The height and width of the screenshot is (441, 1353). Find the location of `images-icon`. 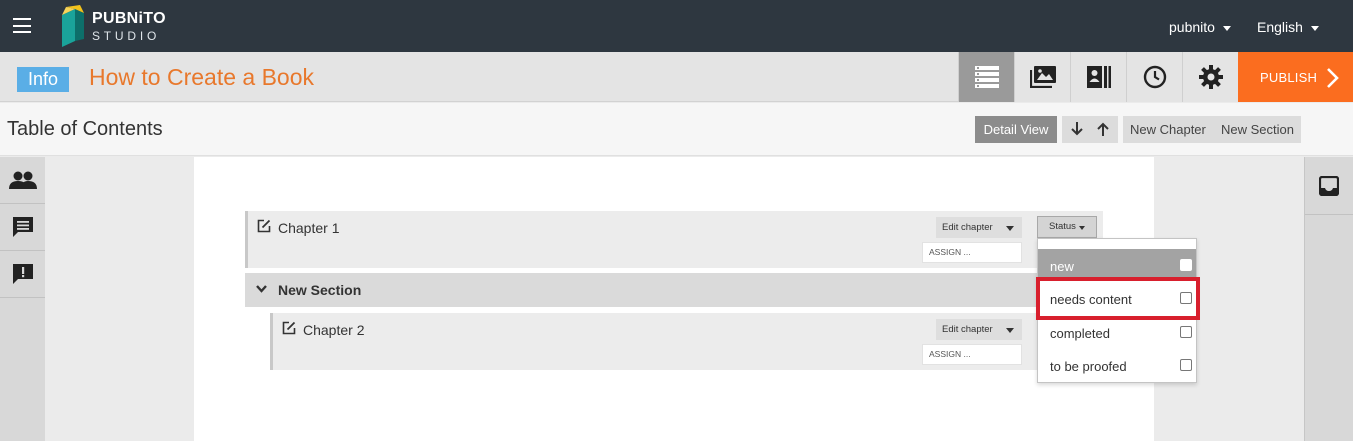

images-icon is located at coordinates (1042, 77).